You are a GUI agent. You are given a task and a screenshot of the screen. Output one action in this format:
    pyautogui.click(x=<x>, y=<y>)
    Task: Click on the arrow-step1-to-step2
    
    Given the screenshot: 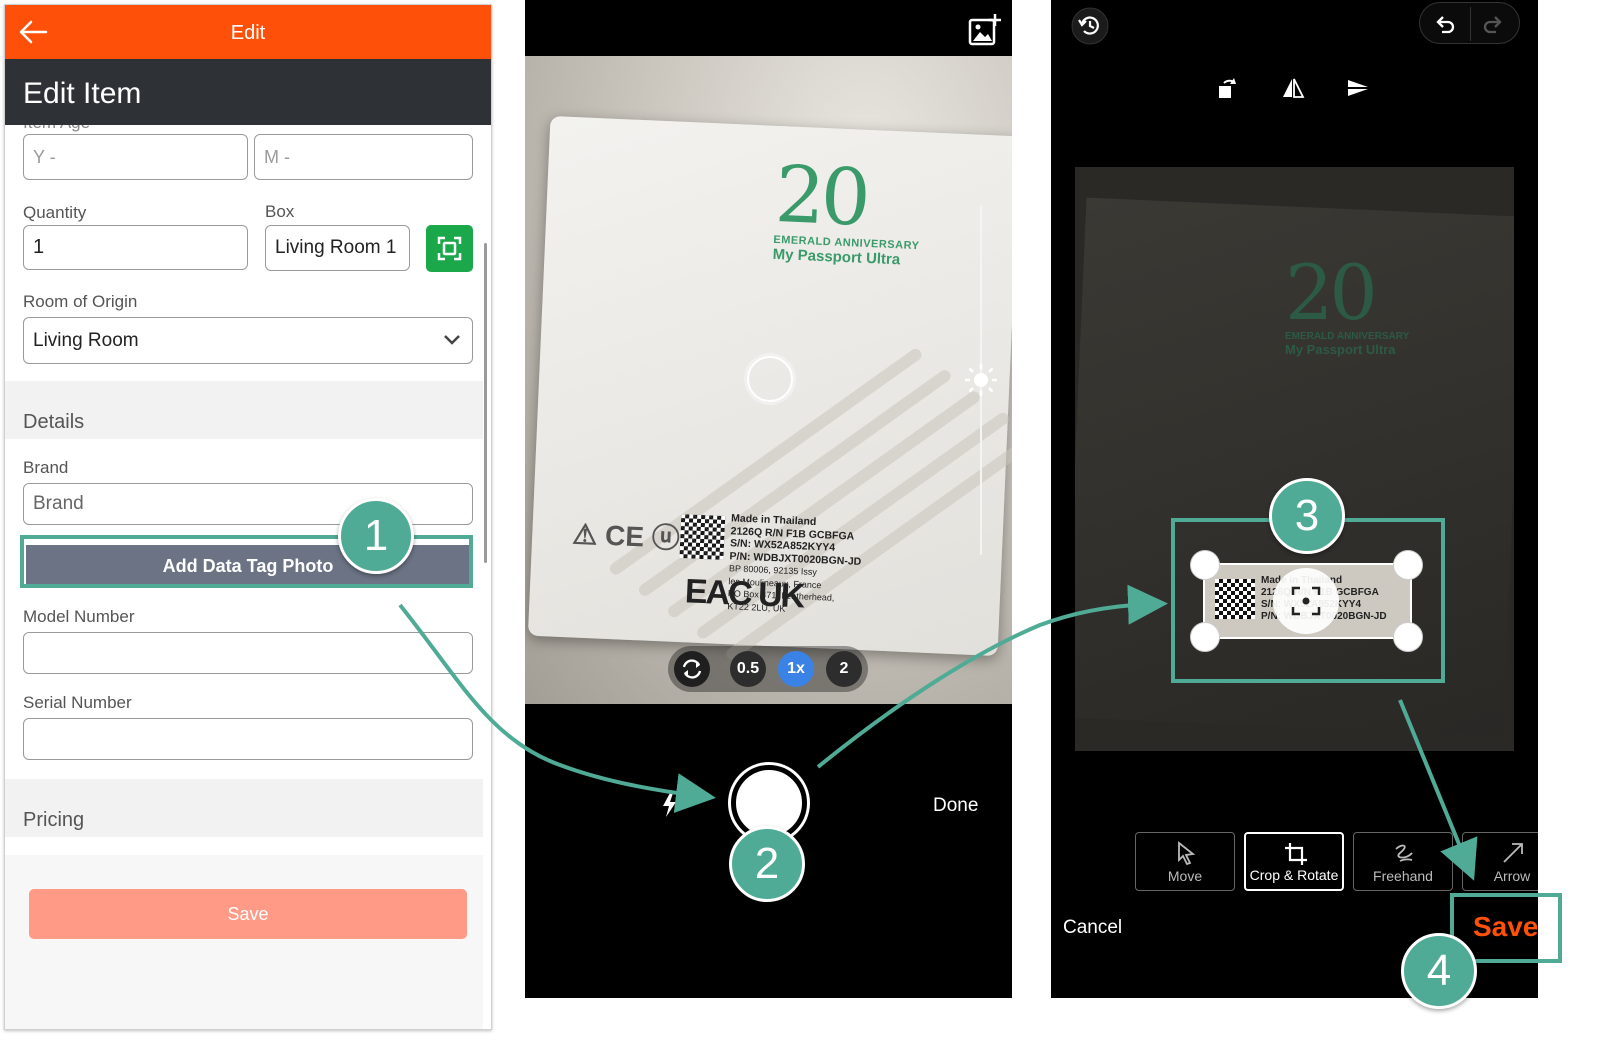 What is the action you would take?
    pyautogui.click(x=557, y=708)
    